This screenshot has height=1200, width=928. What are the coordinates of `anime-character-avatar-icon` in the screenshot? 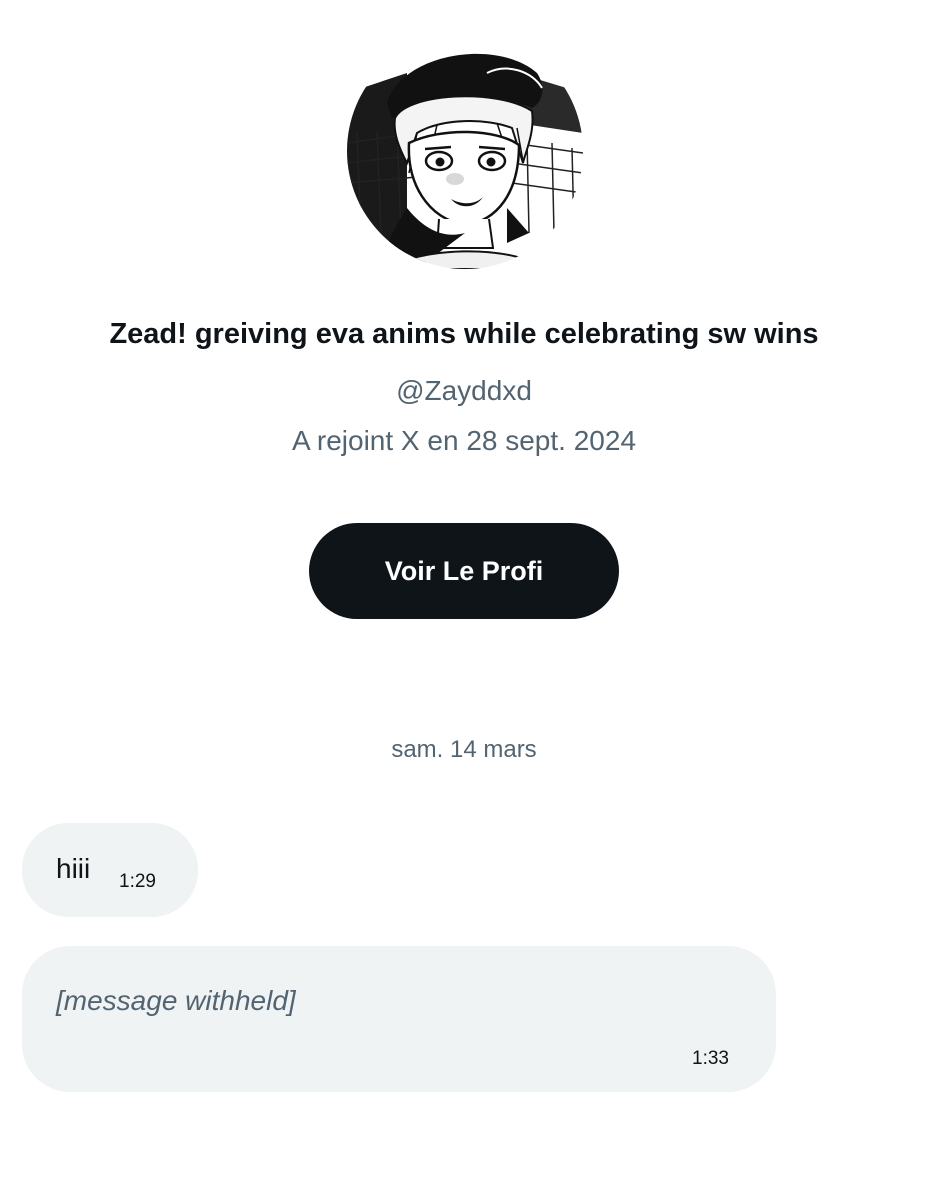 It's located at (465, 151).